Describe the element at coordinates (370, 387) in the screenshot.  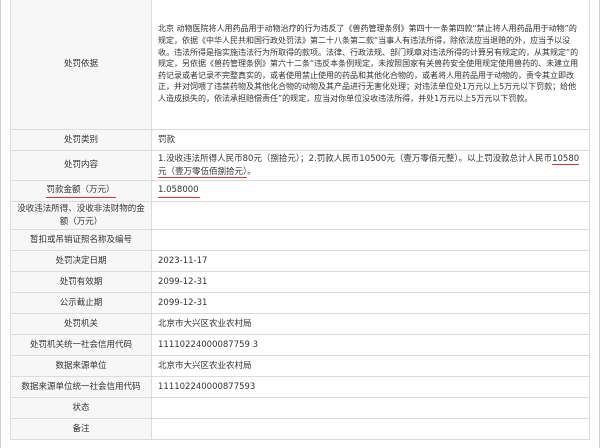
I see `row-value: 111102240000877593` at that location.